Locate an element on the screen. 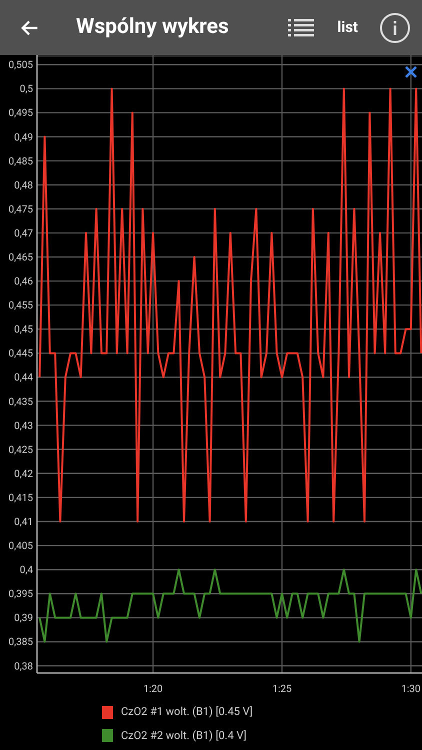 The width and height of the screenshot is (422, 750). axis-label: 0,465 is located at coordinates (20, 258).